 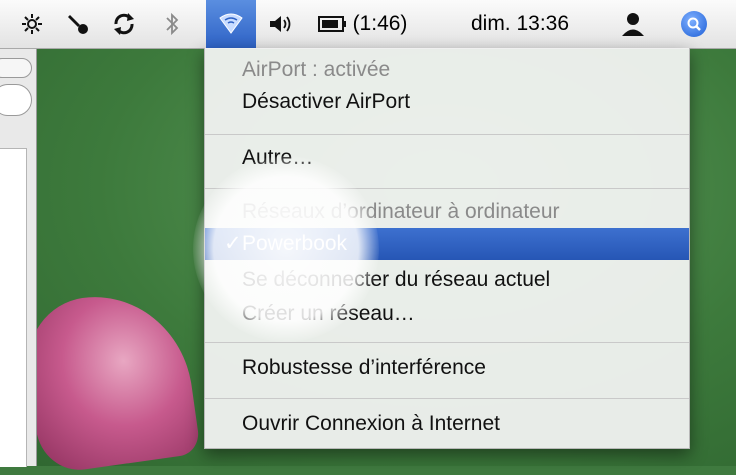 What do you see at coordinates (233, 243) in the screenshot?
I see `checkmark-icon: ✓` at bounding box center [233, 243].